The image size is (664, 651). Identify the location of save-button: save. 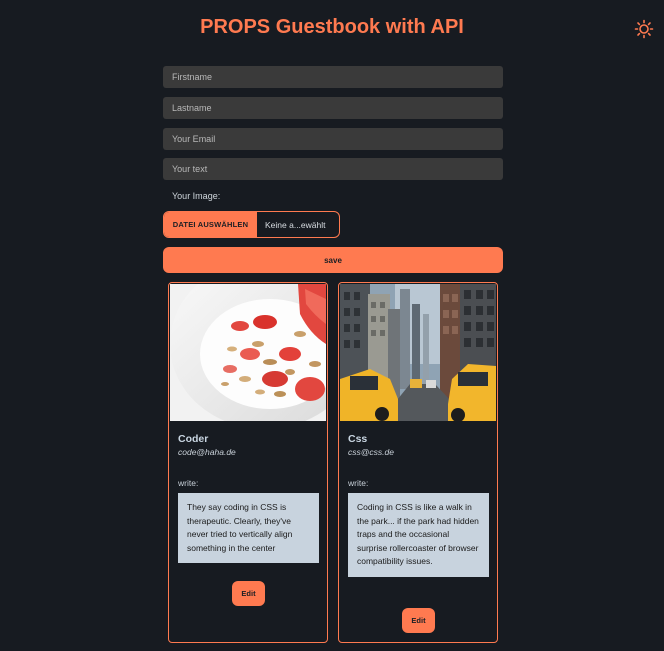
(333, 260).